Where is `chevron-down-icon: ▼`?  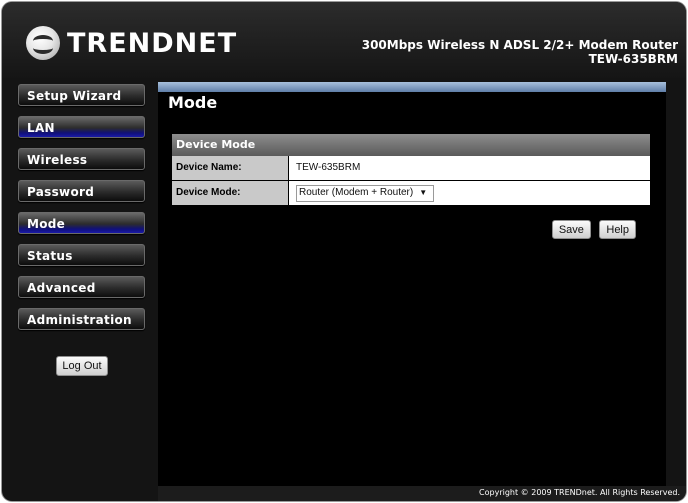
chevron-down-icon: ▼ is located at coordinates (423, 192).